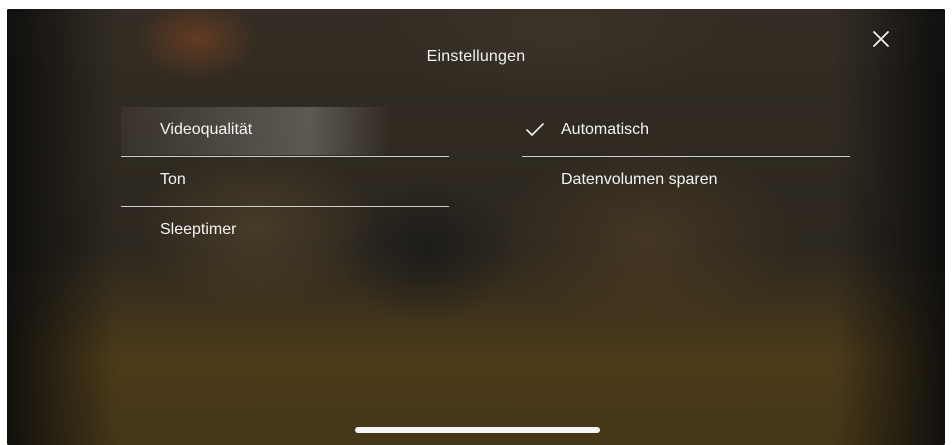 The image size is (952, 445). I want to click on option-datenvolumen-sparen: Datenvolumen sparen, so click(686, 181).